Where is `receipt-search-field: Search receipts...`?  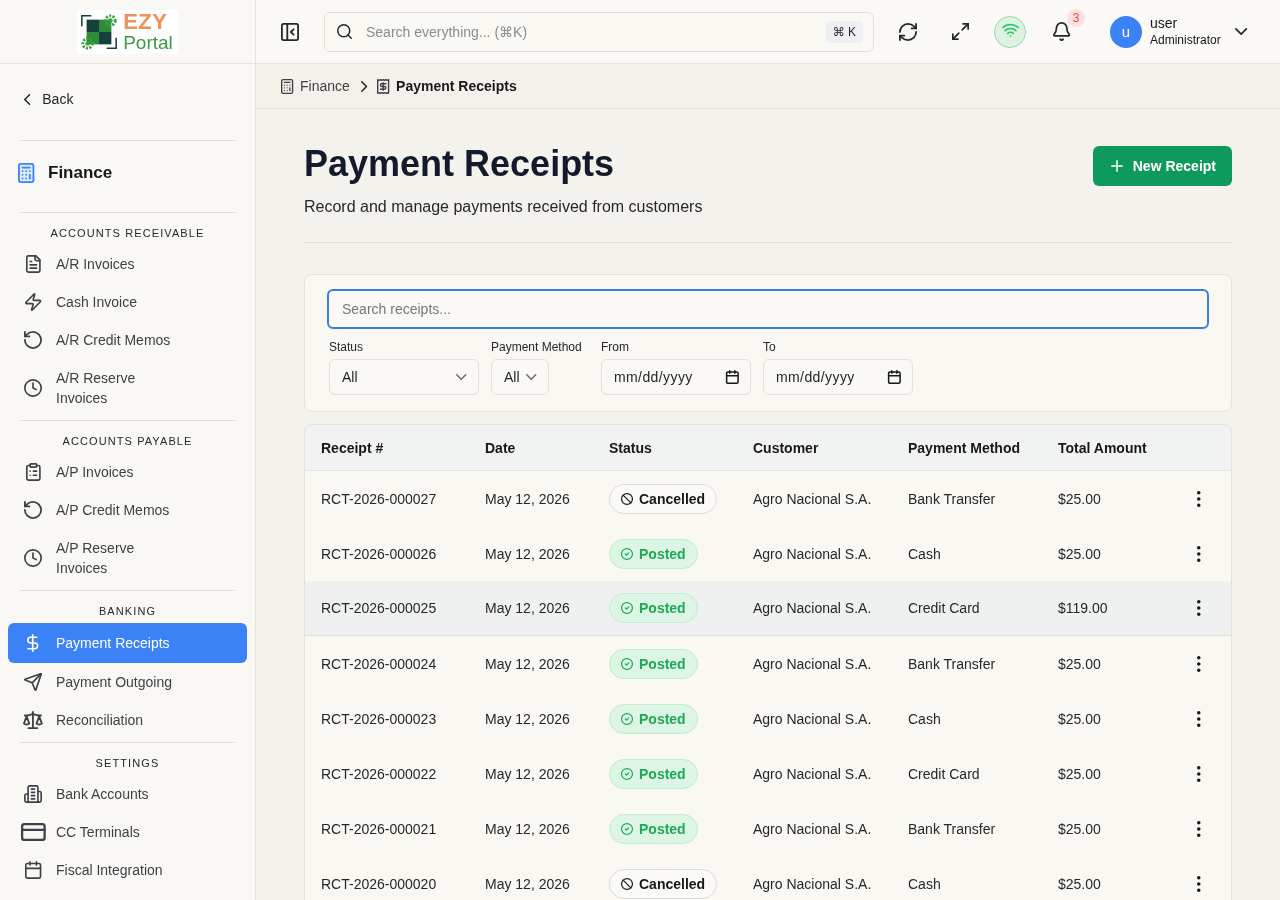 receipt-search-field: Search receipts... is located at coordinates (768, 309).